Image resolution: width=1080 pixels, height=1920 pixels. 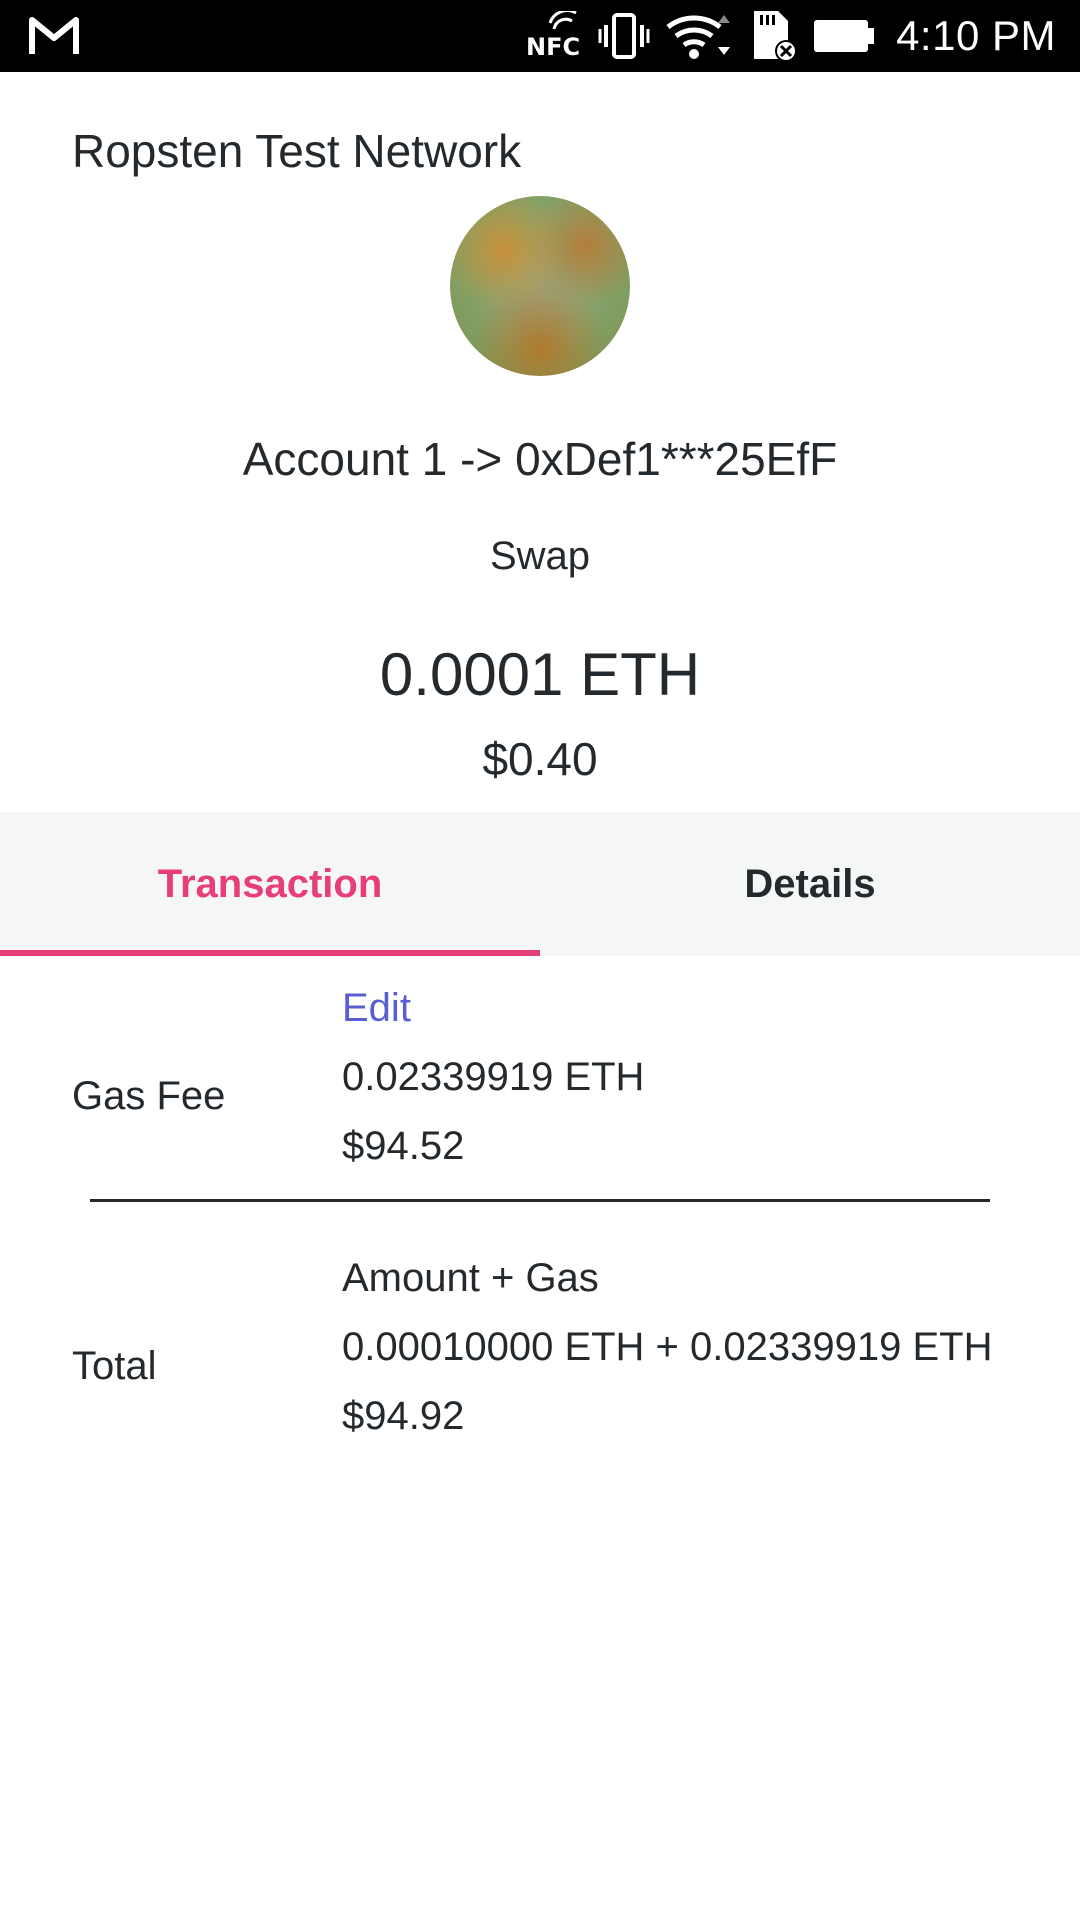 What do you see at coordinates (553, 47) in the screenshot?
I see `svg-text: NFC` at bounding box center [553, 47].